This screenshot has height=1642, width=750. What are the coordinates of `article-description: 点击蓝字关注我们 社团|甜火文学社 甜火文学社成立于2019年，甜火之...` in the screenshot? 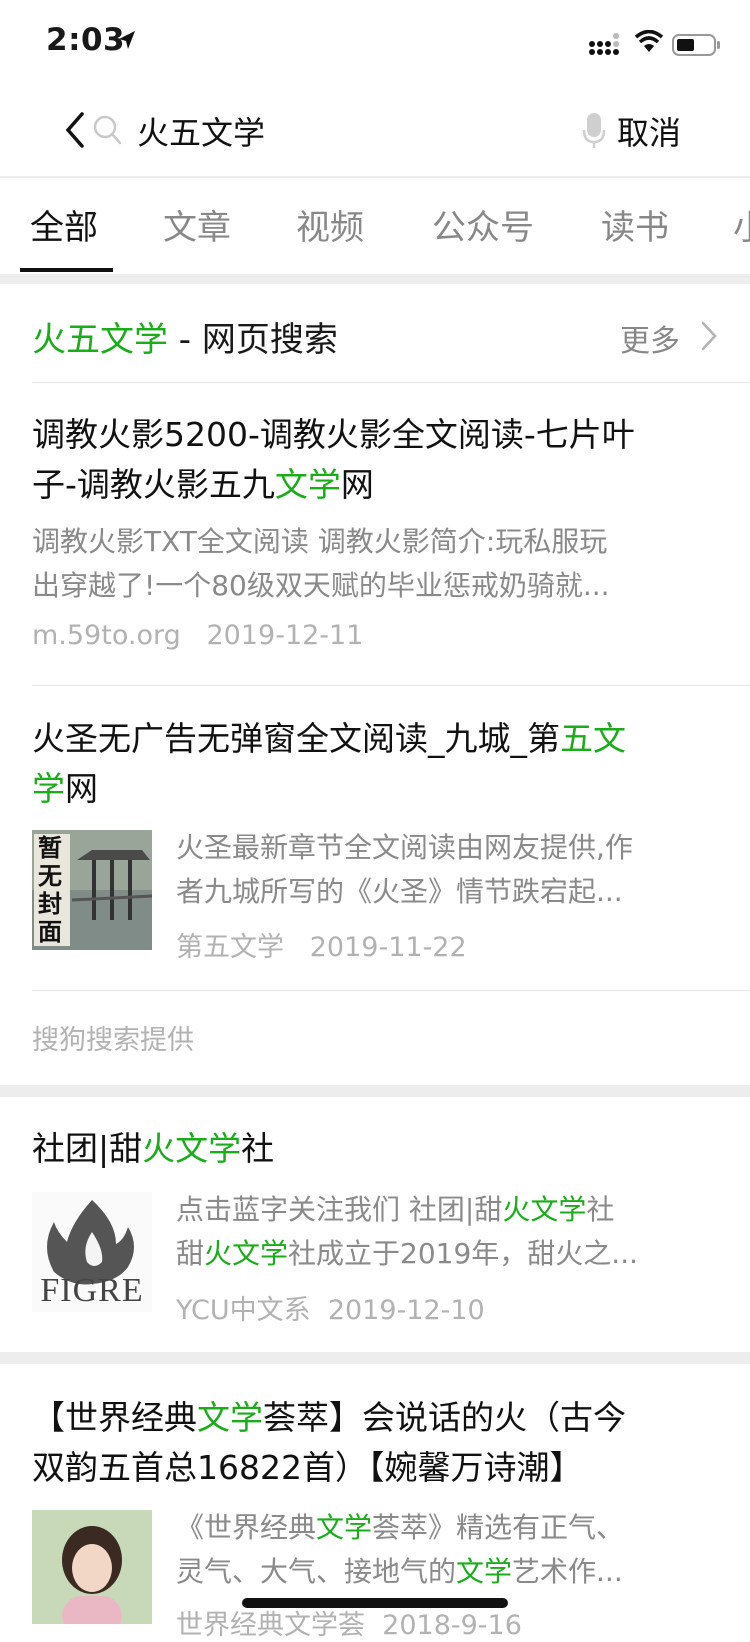 It's located at (407, 1231).